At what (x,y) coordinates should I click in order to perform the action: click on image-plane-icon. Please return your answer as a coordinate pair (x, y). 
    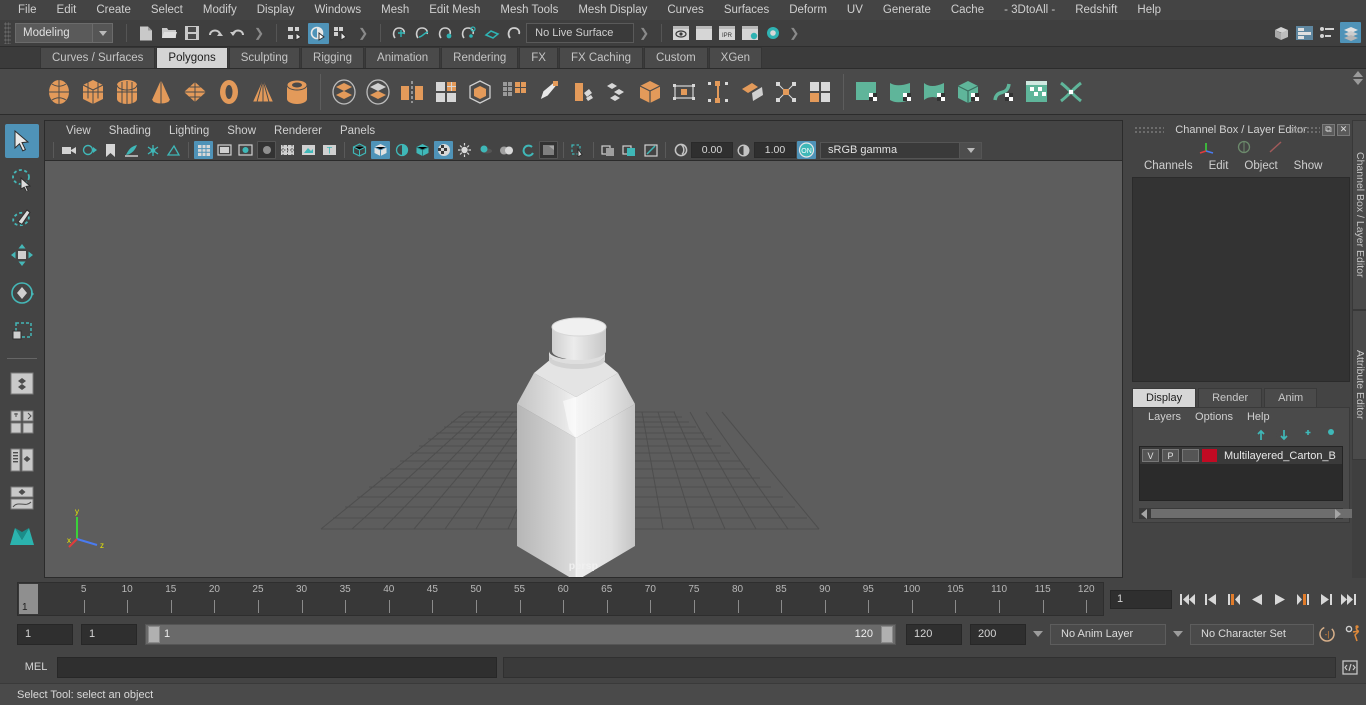
    Looking at the image, I should click on (131, 150).